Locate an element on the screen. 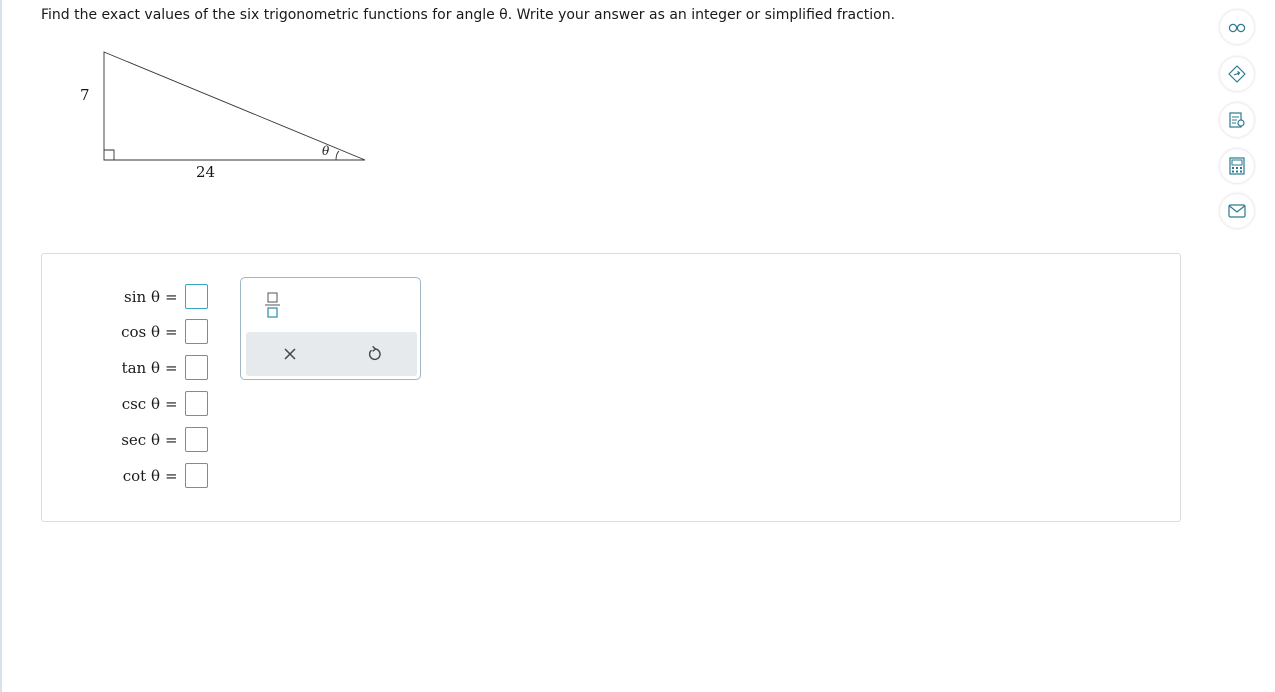  row-cot: cot θ = is located at coordinates (132, 477).